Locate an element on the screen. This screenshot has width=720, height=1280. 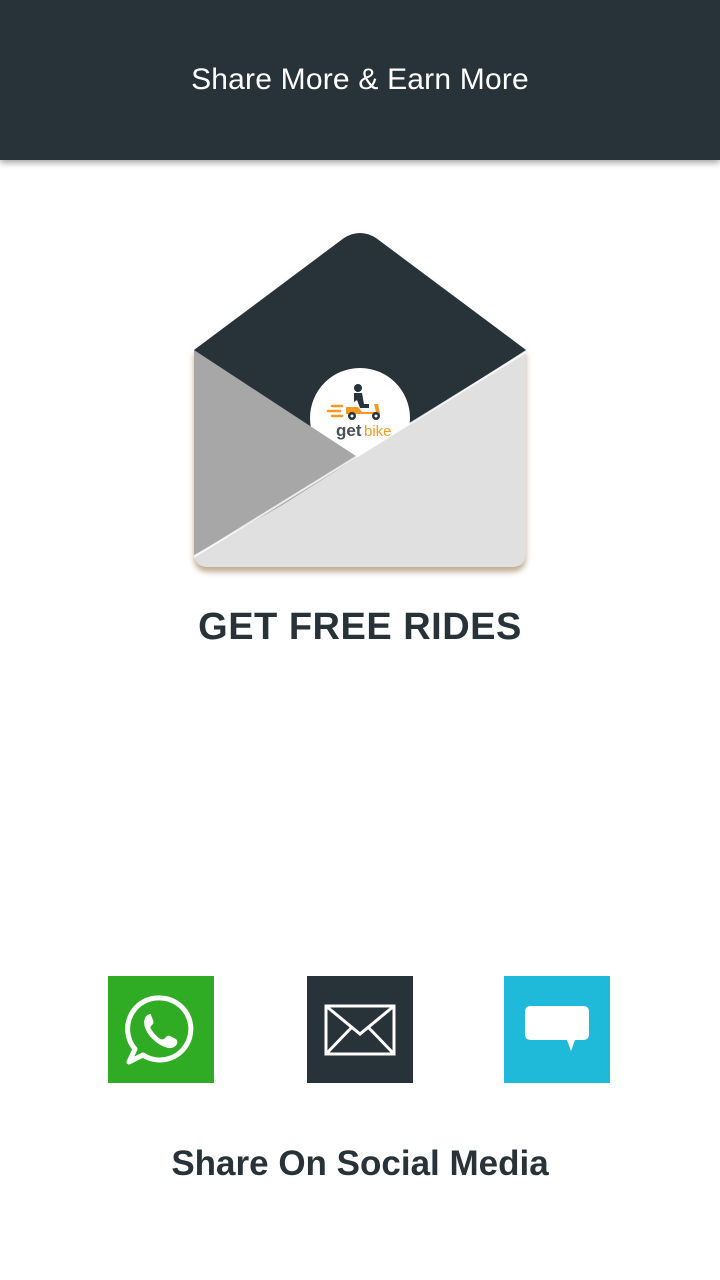
mail-icon is located at coordinates (360, 1029).